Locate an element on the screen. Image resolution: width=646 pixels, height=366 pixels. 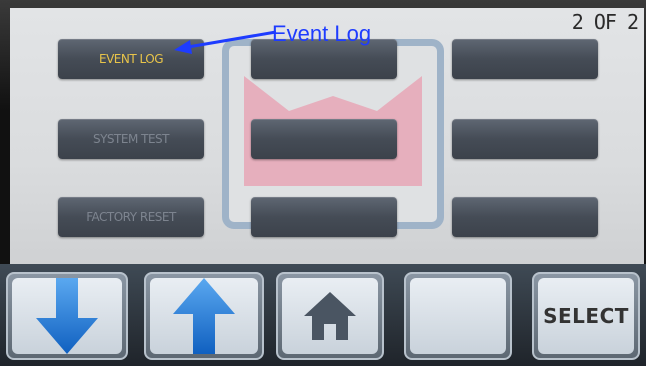
home-icon is located at coordinates (330, 316).